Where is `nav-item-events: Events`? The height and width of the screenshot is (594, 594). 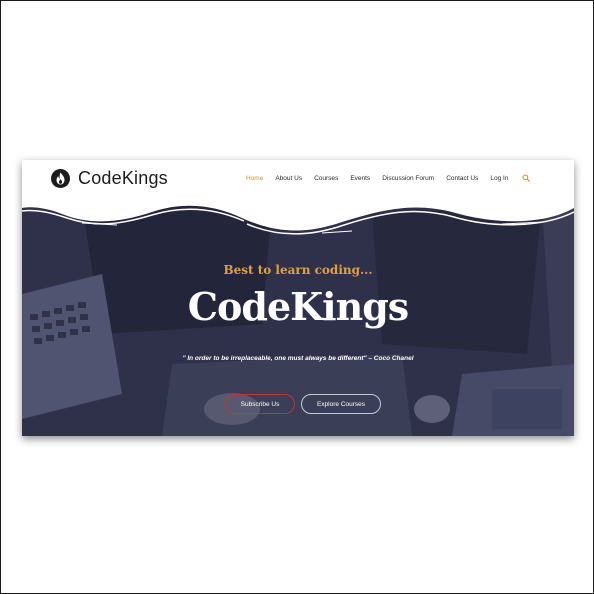
nav-item-events: Events is located at coordinates (360, 178).